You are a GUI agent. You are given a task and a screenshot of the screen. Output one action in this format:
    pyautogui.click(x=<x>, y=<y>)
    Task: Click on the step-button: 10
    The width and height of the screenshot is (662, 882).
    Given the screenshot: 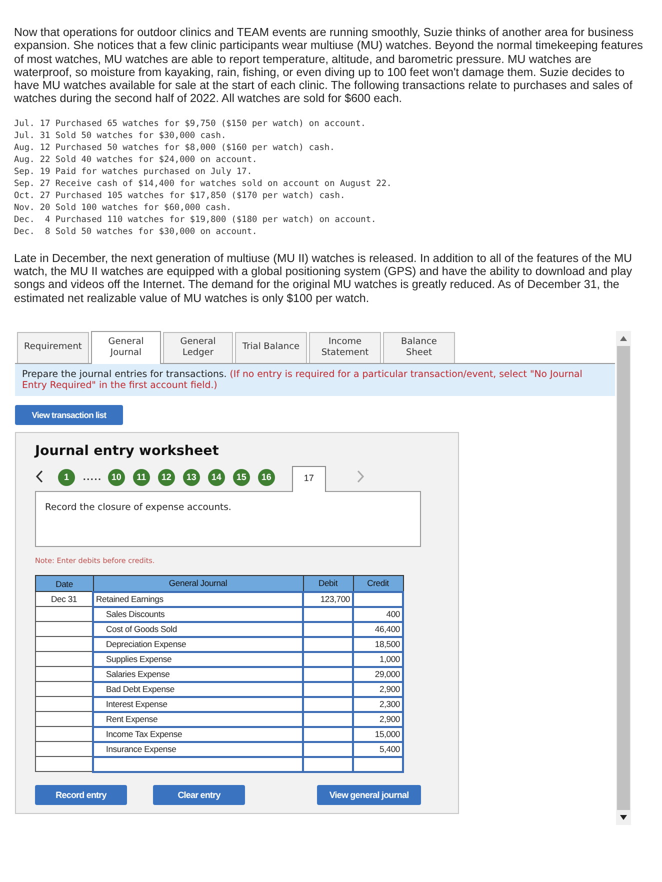 What is the action you would take?
    pyautogui.click(x=116, y=477)
    